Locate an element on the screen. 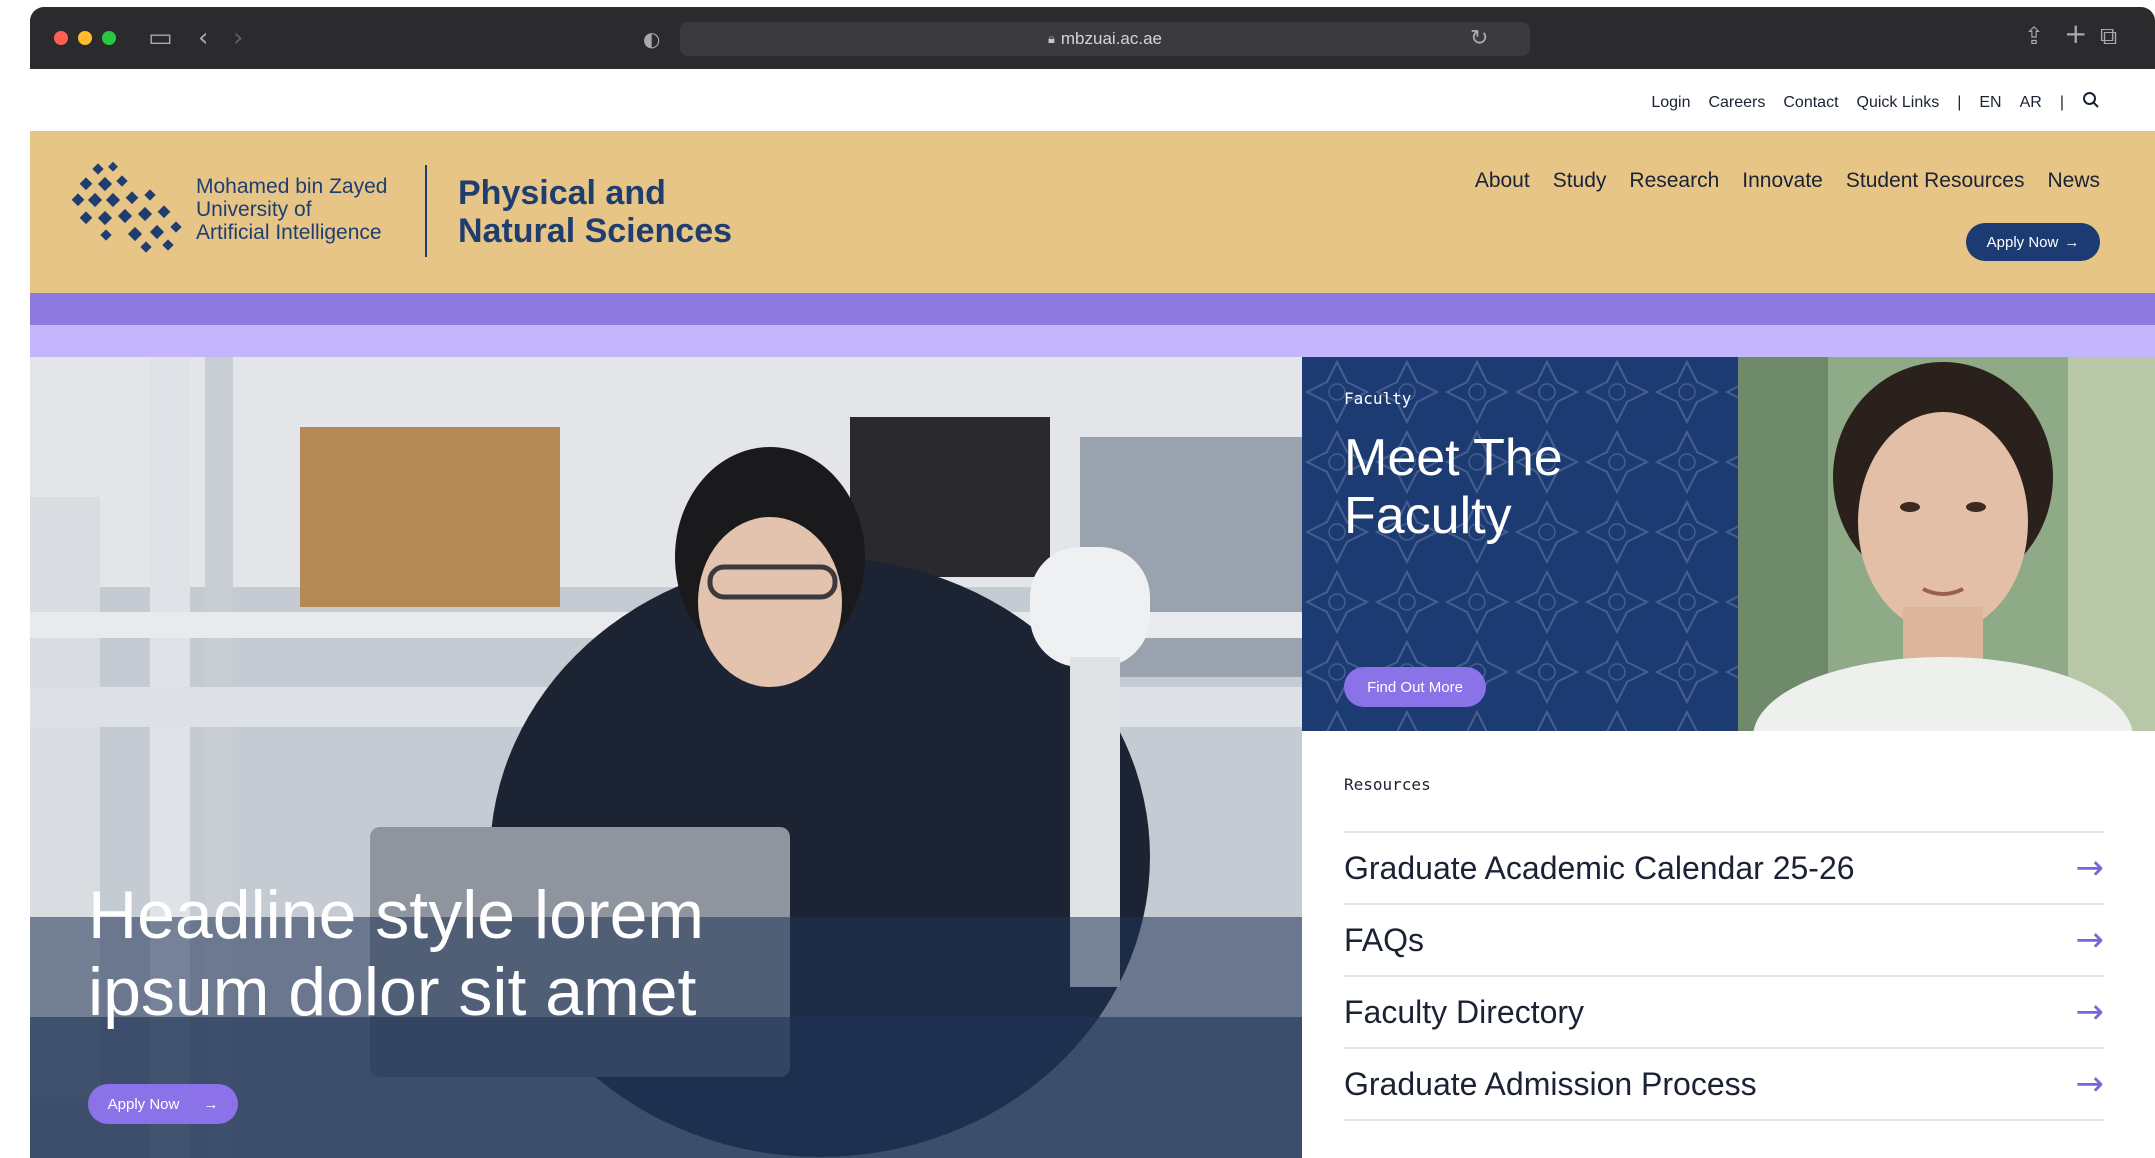  resource-link-faculty-directory: Faculty Directory → is located at coordinates (1724, 1013).